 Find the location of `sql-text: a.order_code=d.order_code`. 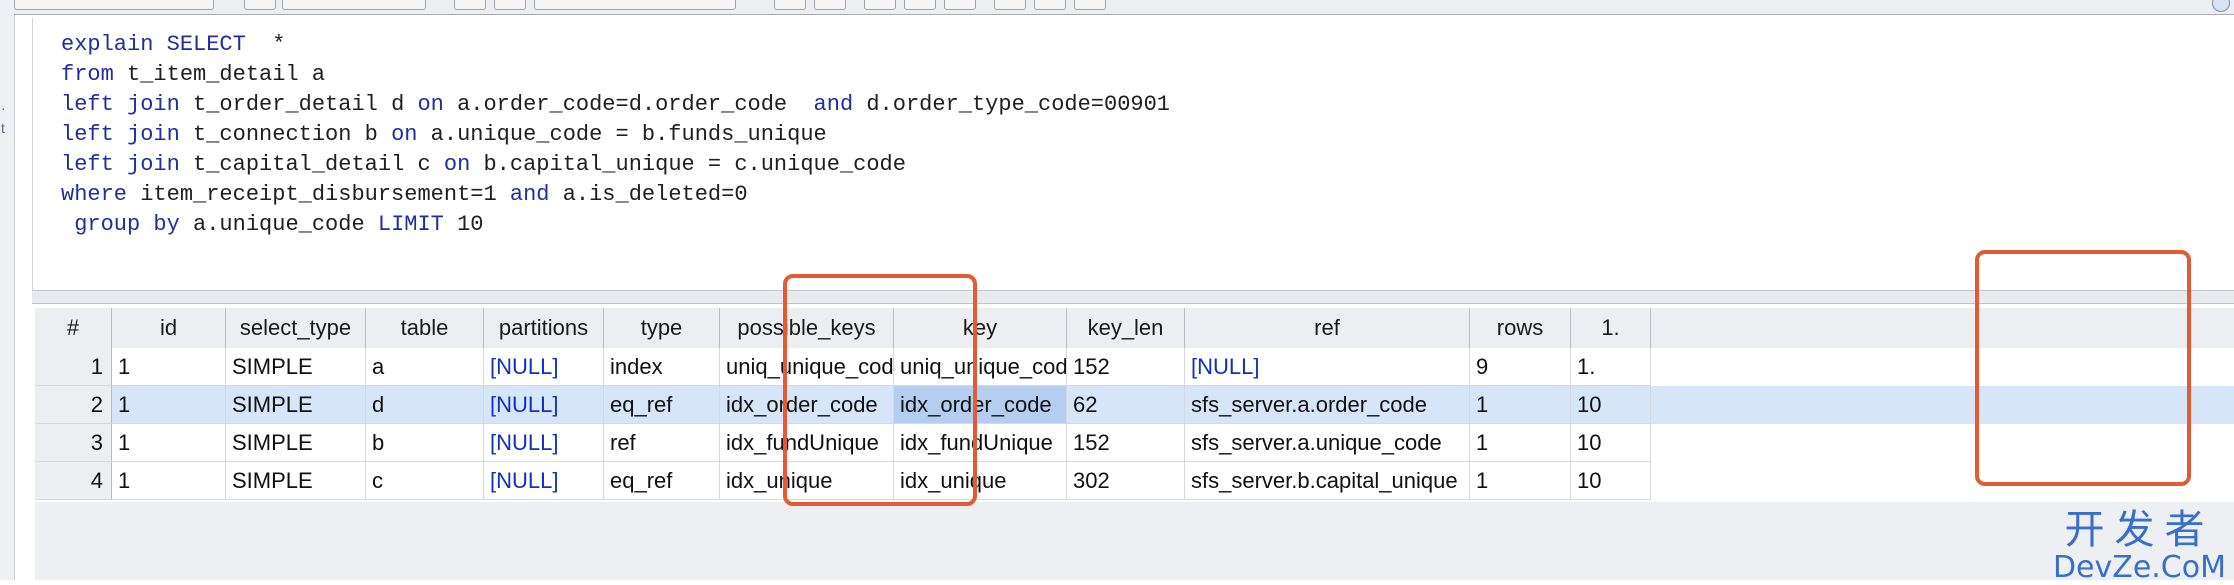

sql-text: a.order_code=d.order_code is located at coordinates (628, 104).